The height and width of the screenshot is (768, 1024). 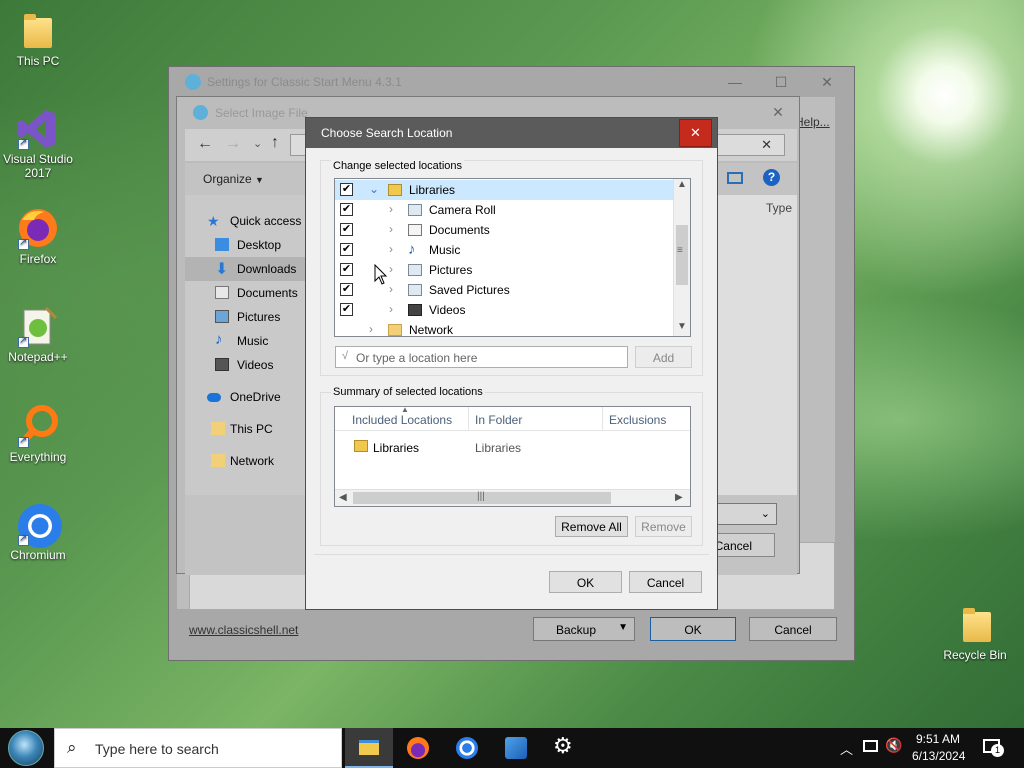 What do you see at coordinates (504, 310) in the screenshot?
I see `tree-item-videos: ✔ › Videos` at bounding box center [504, 310].